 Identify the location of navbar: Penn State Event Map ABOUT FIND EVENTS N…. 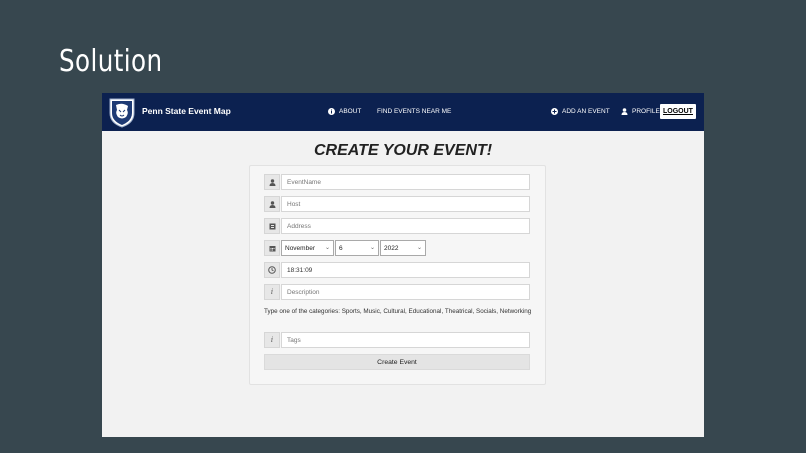
(403, 112).